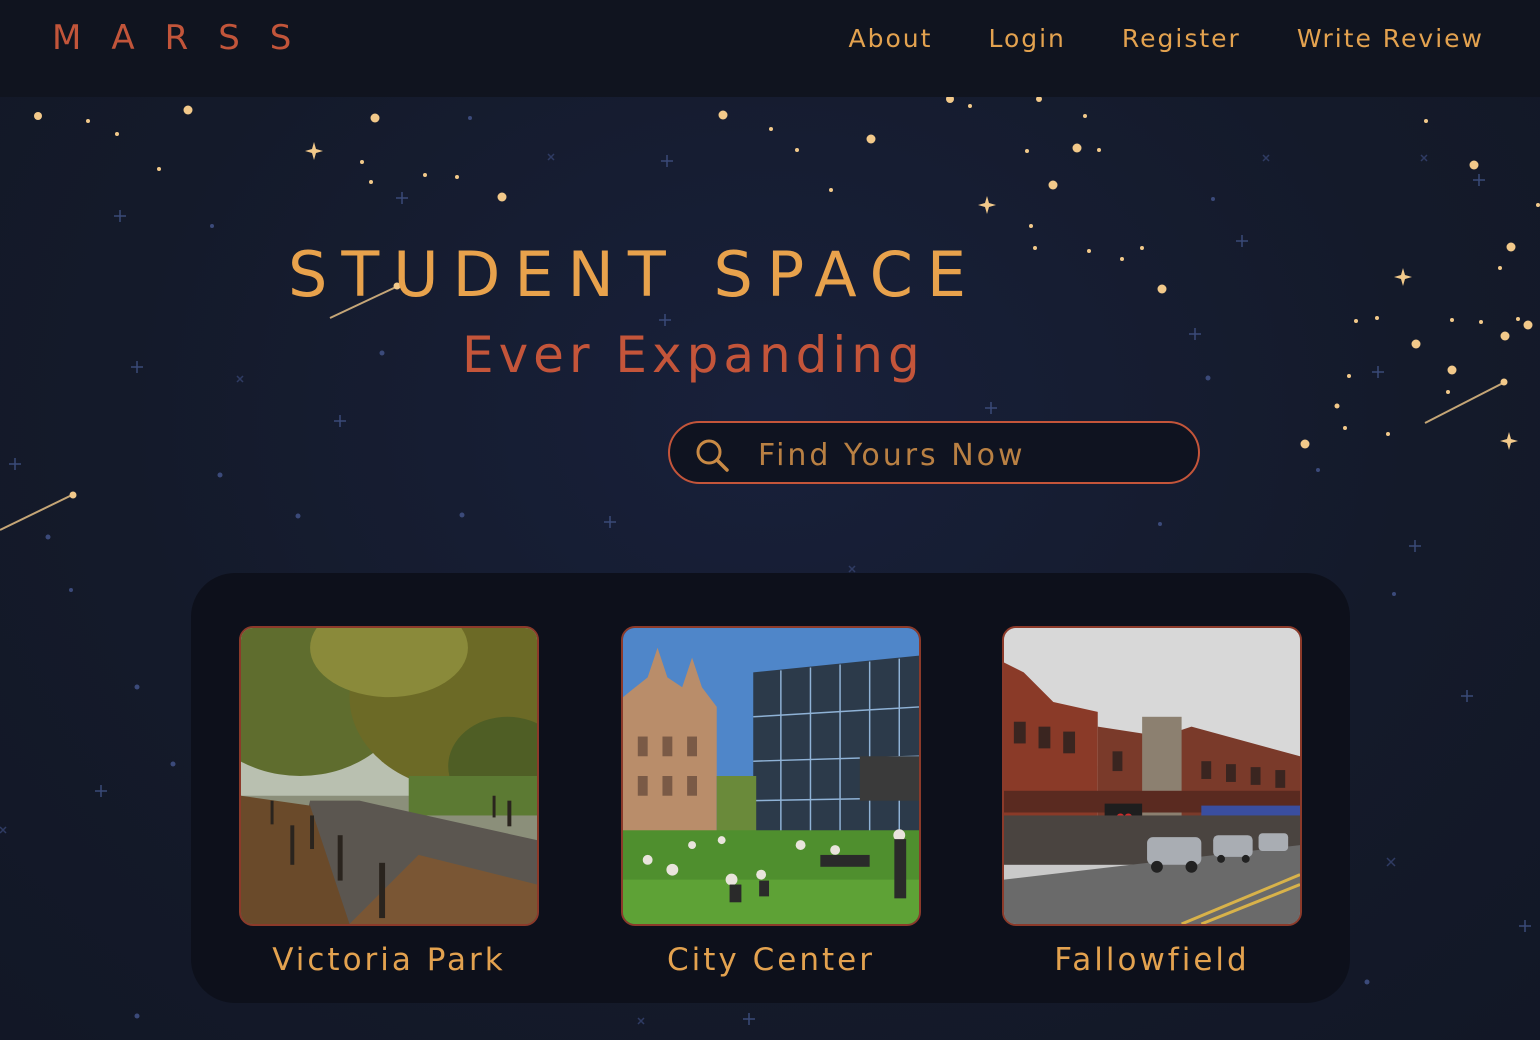 The image size is (1540, 1040). What do you see at coordinates (1152, 960) in the screenshot?
I see `area-card-label: Fallowfield` at bounding box center [1152, 960].